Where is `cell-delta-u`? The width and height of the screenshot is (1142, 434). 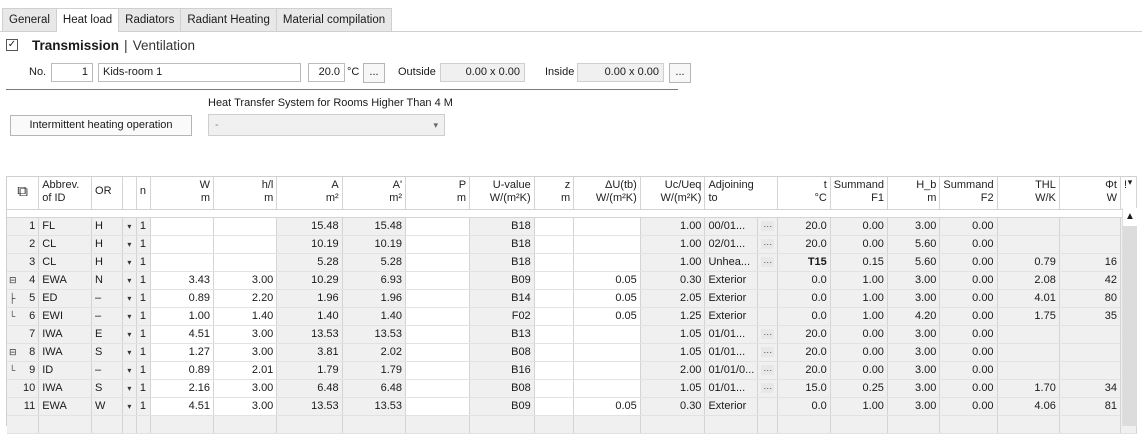 cell-delta-u is located at coordinates (607, 388).